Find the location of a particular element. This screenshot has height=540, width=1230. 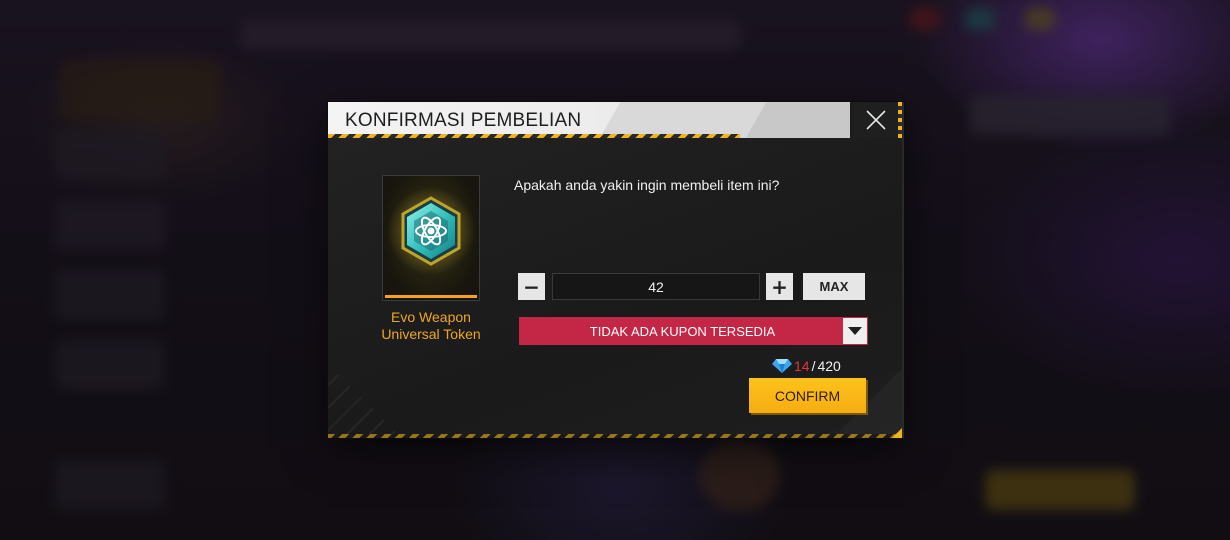

close-icon is located at coordinates (876, 120).